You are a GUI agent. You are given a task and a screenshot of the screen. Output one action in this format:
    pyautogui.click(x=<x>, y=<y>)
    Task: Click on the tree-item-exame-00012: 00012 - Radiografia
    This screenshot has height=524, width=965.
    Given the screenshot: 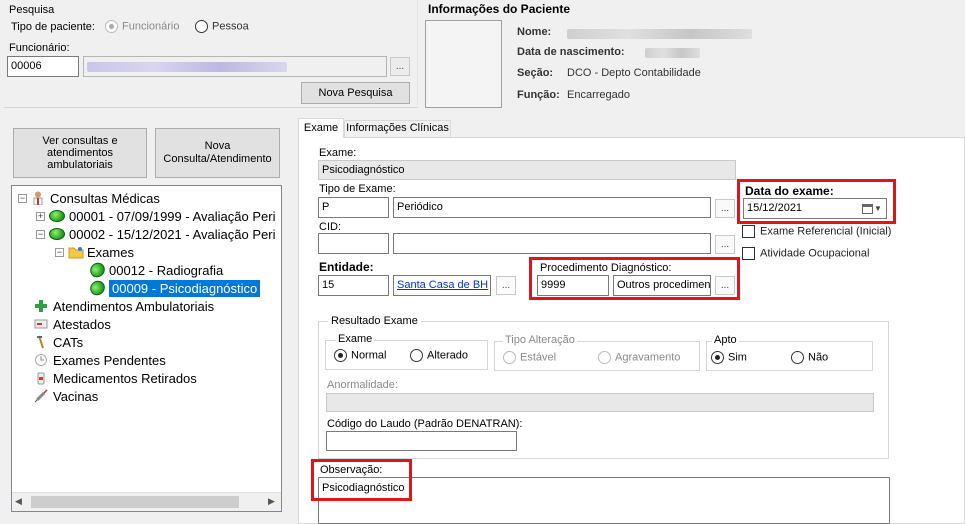 What is the action you would take?
    pyautogui.click(x=155, y=270)
    